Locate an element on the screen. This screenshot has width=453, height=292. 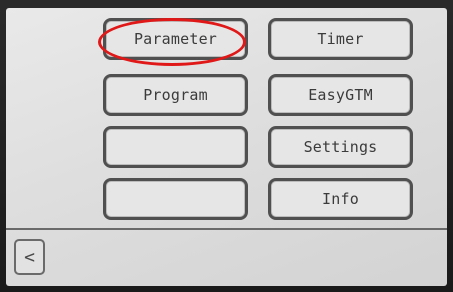
timer-button: Timer is located at coordinates (340, 39).